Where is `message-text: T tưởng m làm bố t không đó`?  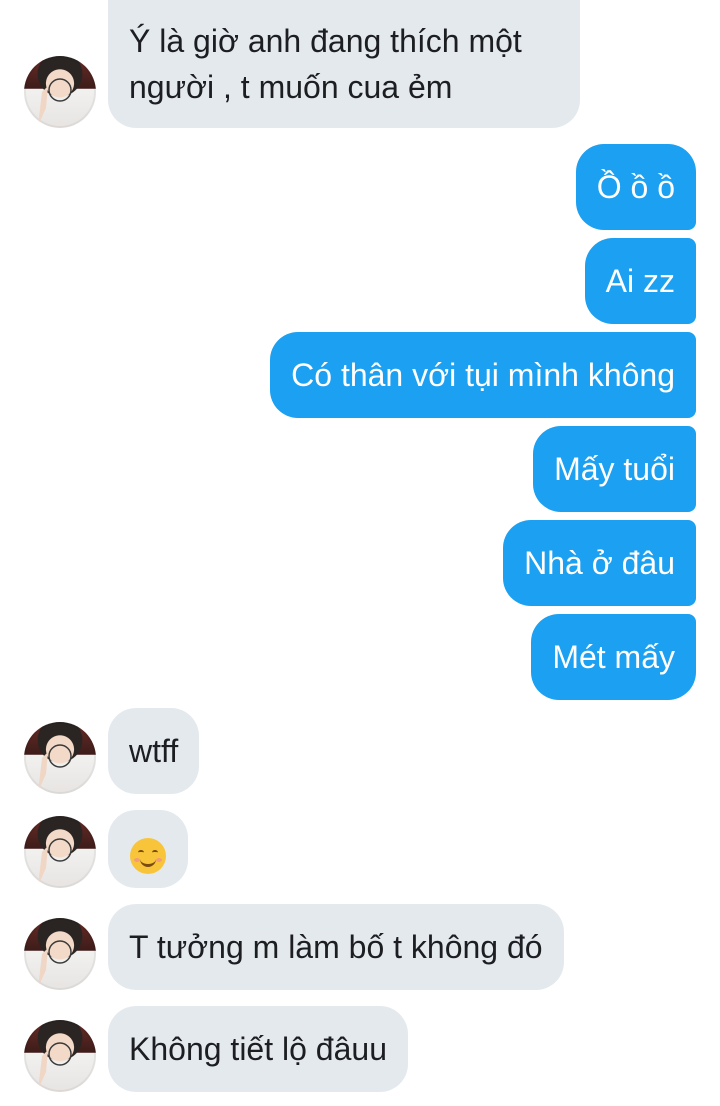 message-text: T tưởng m làm bố t không đó is located at coordinates (336, 947).